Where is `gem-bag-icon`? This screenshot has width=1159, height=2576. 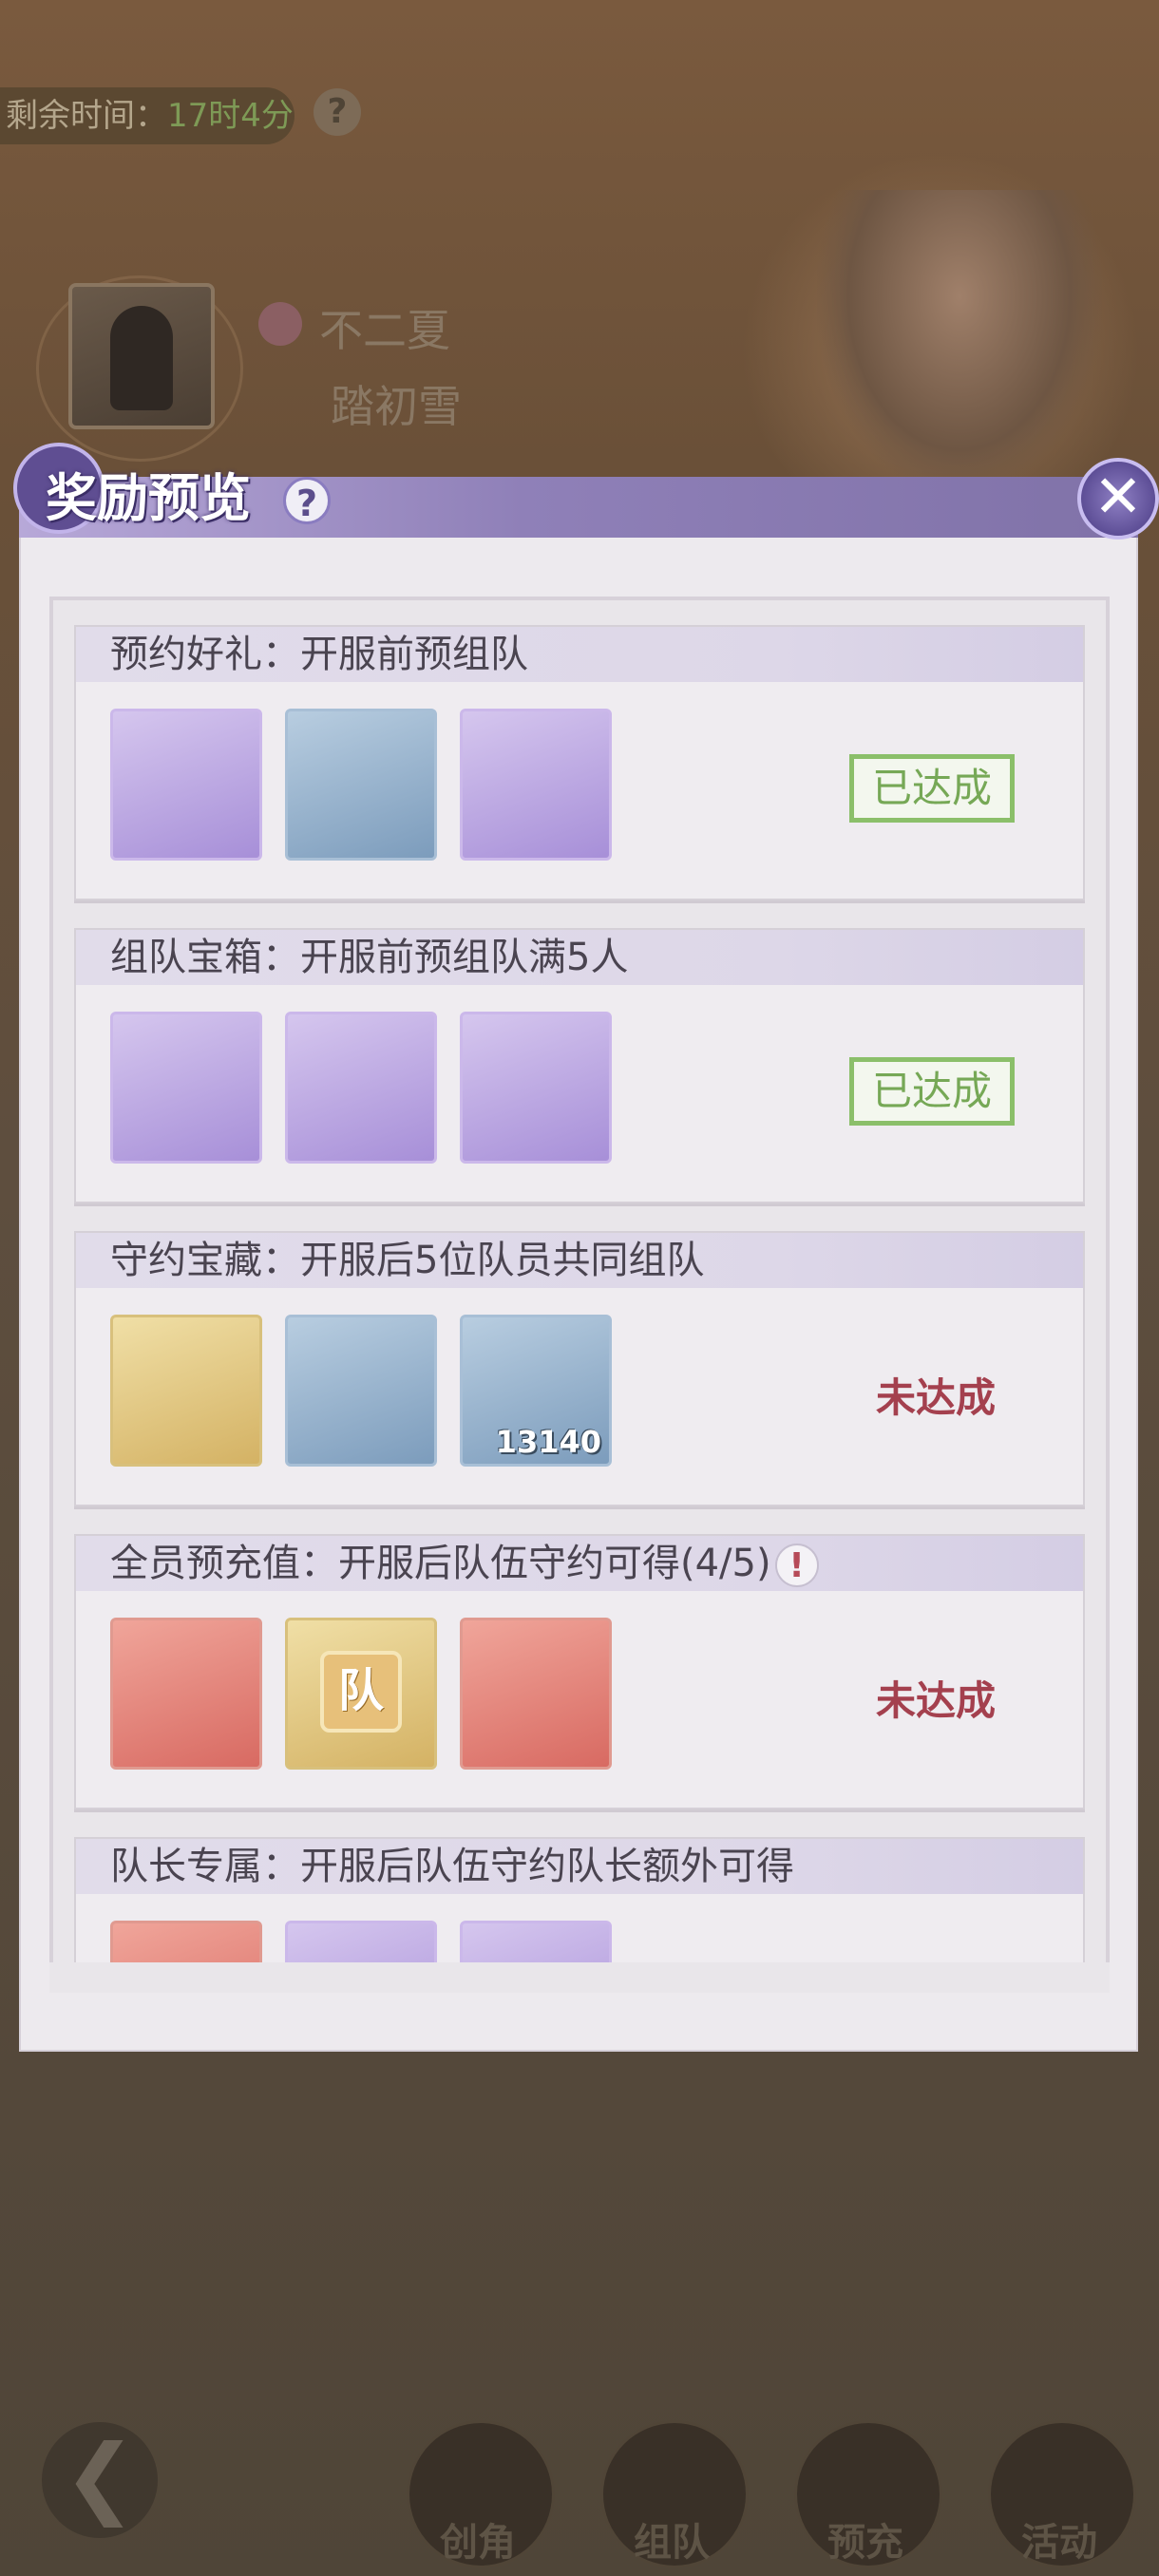
gem-bag-icon is located at coordinates (361, 785).